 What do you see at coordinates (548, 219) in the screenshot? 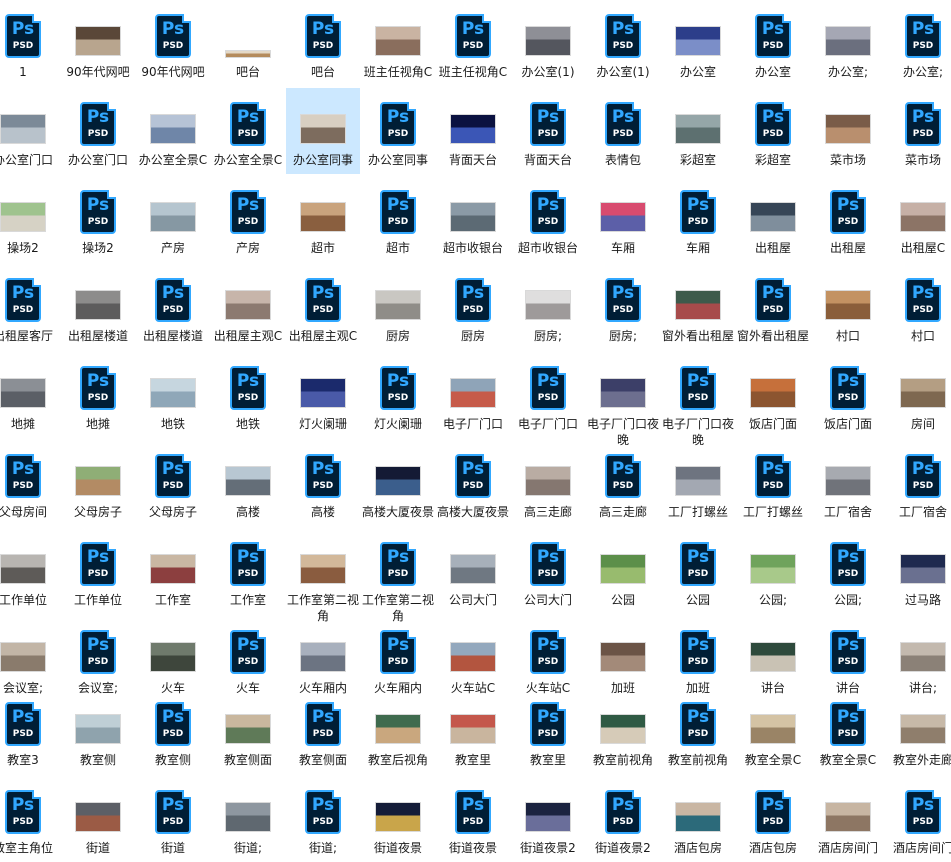
I see `psd-file-item: Ps PSD 超市收银台` at bounding box center [548, 219].